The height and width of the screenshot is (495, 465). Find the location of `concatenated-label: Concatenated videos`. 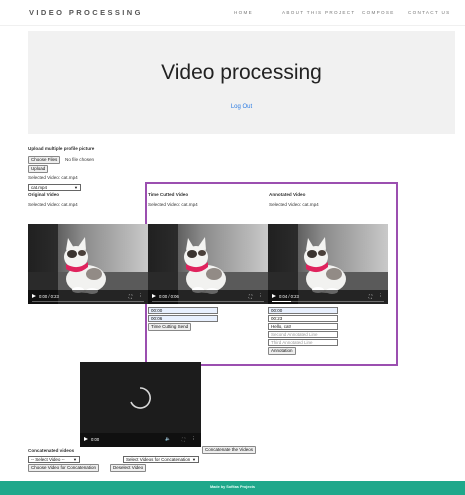

concatenated-label: Concatenated videos is located at coordinates (51, 450).